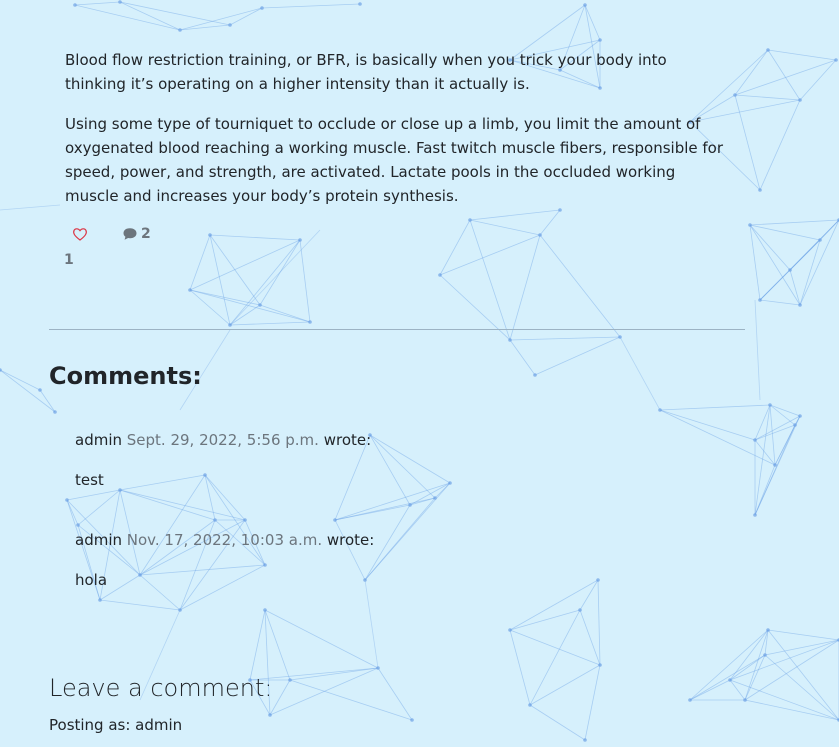 Image resolution: width=839 pixels, height=747 pixels. I want to click on like-count: 1, so click(69, 260).